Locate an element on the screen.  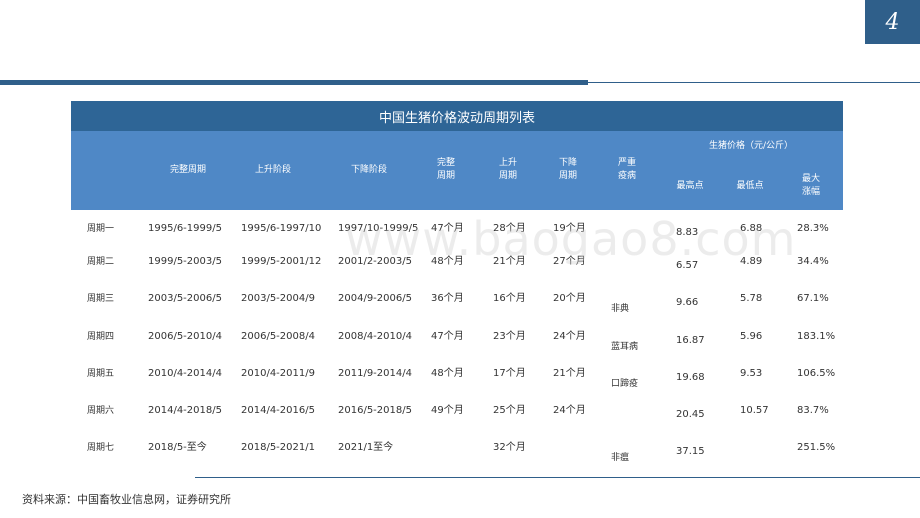
cell-epidemic: 非典 is located at coordinates (620, 309).